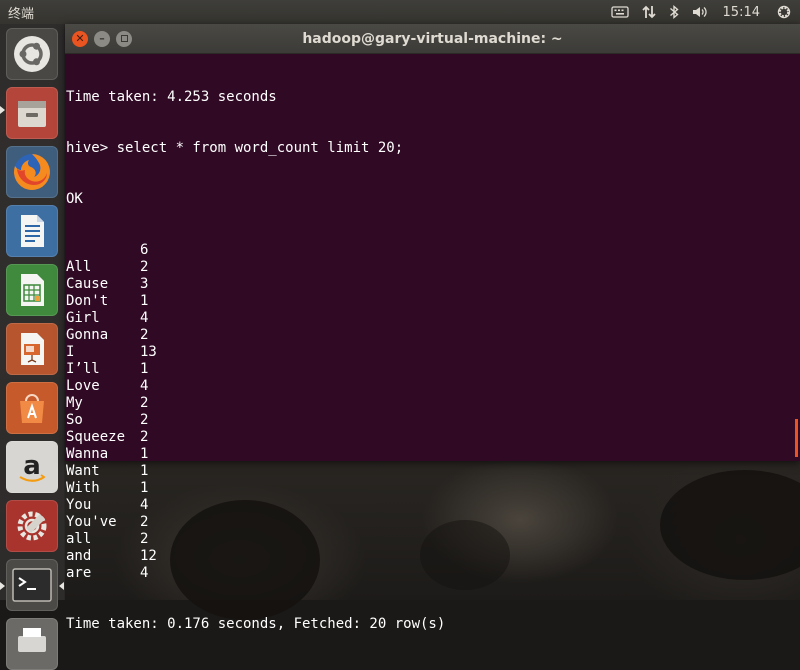 The image size is (800, 670). I want to click on system-settings-icon, so click(32, 526).